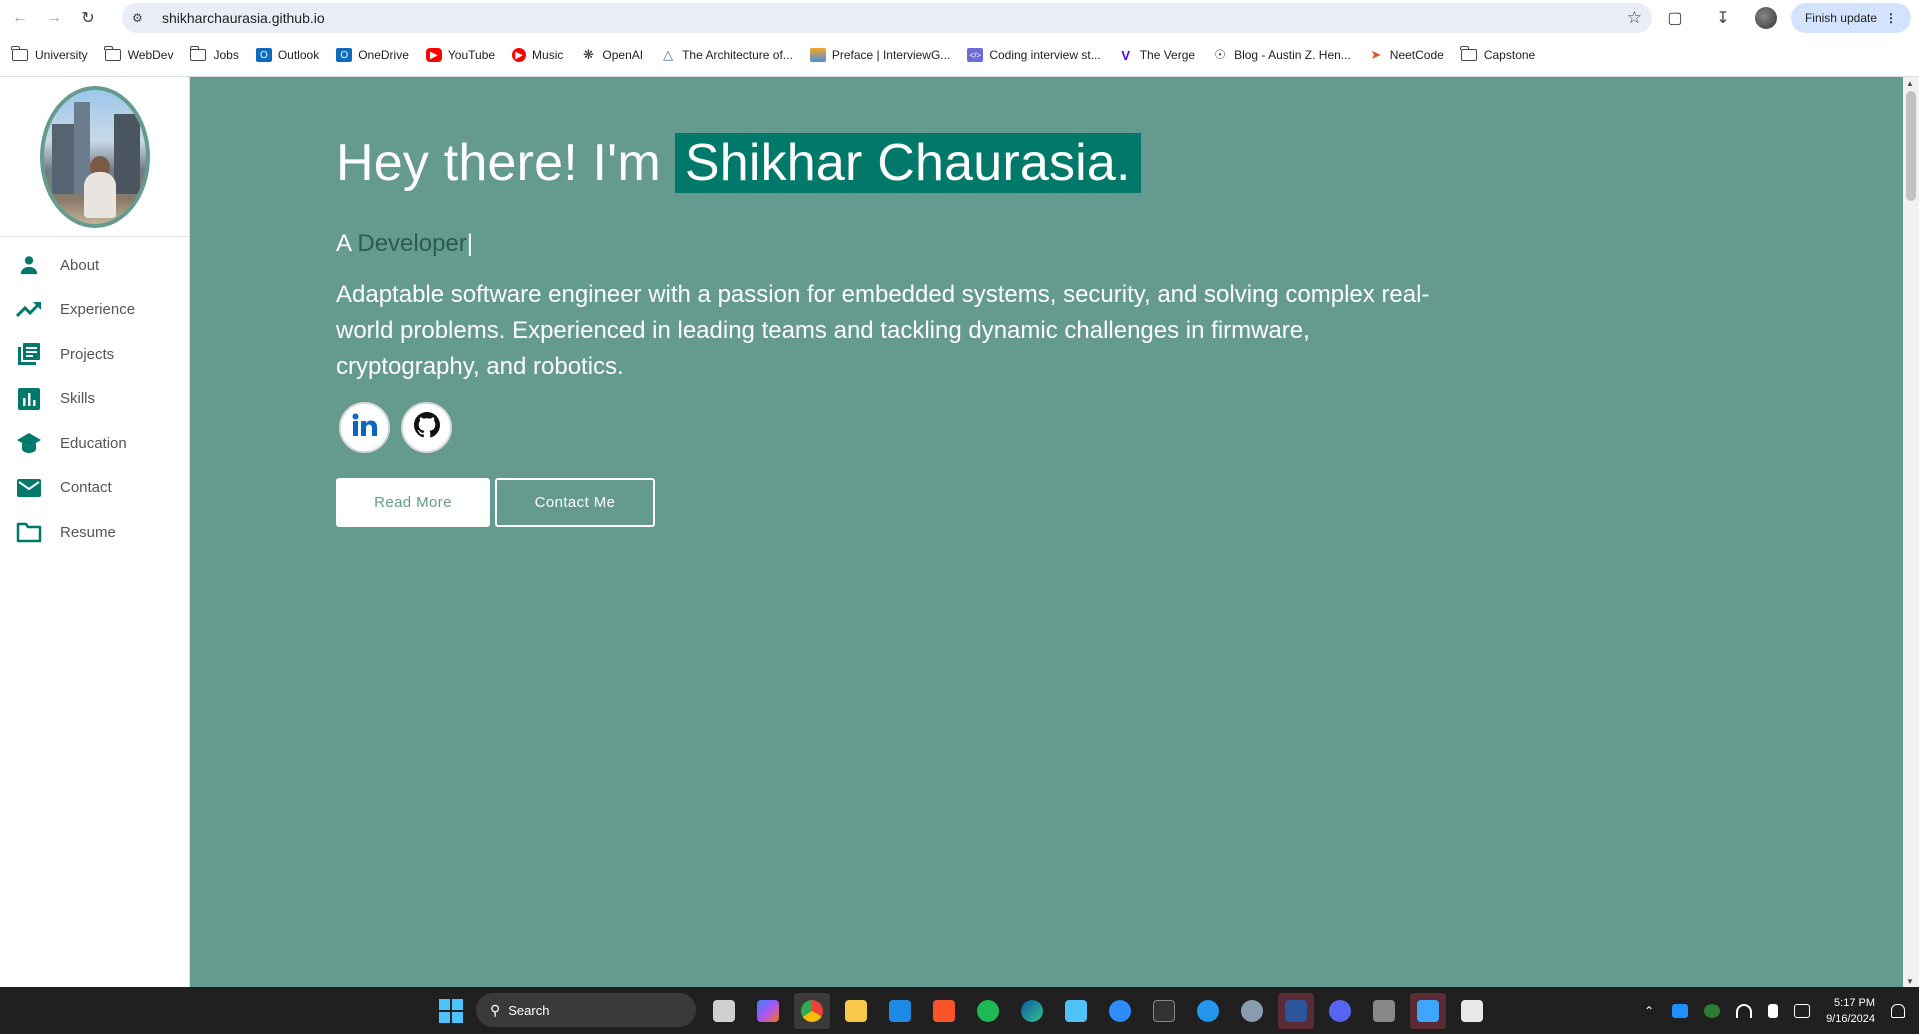 The image size is (1919, 1034). Describe the element at coordinates (298, 55) in the screenshot. I see `bookmark-label: Outlook` at that location.